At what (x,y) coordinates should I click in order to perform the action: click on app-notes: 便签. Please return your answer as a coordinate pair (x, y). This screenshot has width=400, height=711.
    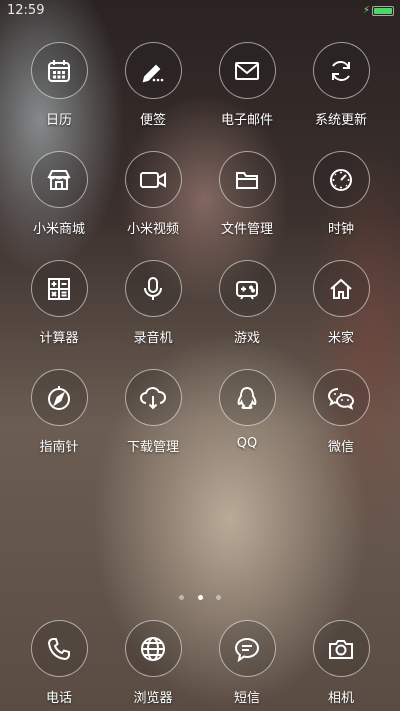
    Looking at the image, I should click on (153, 85).